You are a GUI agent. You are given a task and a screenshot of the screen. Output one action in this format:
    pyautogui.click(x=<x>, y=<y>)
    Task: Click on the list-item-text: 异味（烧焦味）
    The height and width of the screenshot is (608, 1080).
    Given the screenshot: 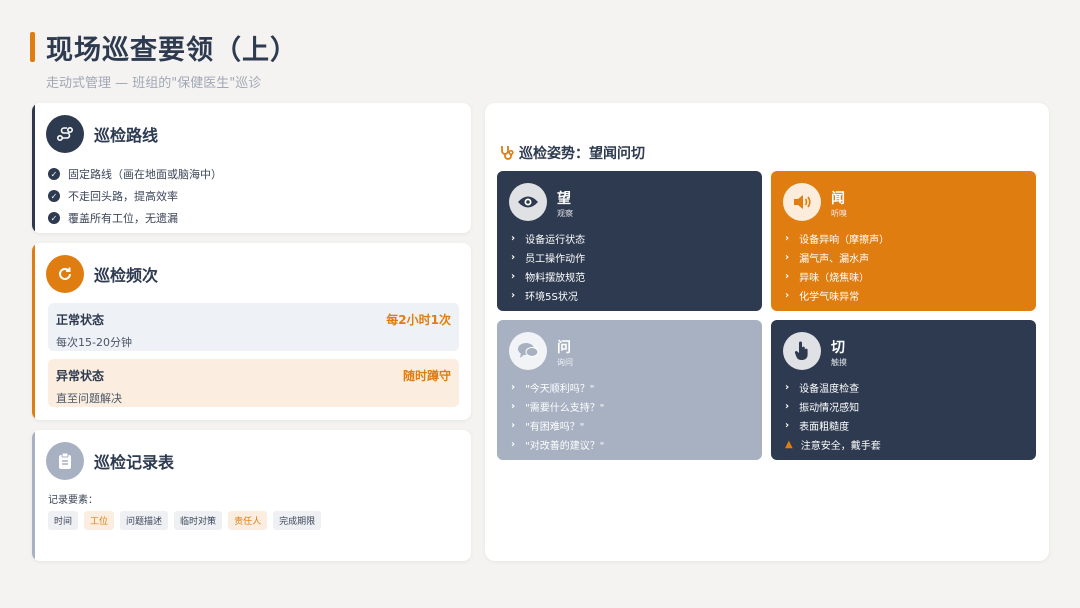 What is the action you would take?
    pyautogui.click(x=834, y=278)
    